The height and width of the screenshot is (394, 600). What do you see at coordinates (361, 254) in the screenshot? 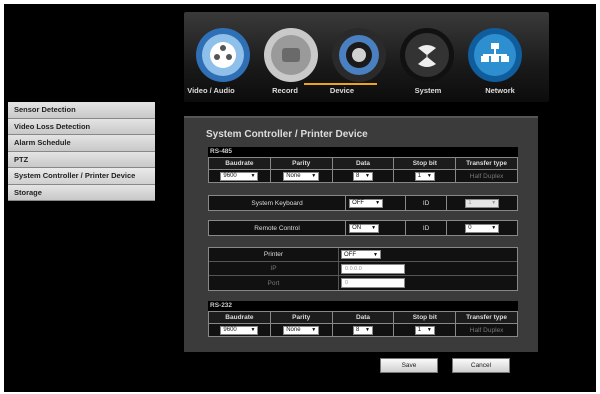
I see `printer-select: OFF ▼` at bounding box center [361, 254].